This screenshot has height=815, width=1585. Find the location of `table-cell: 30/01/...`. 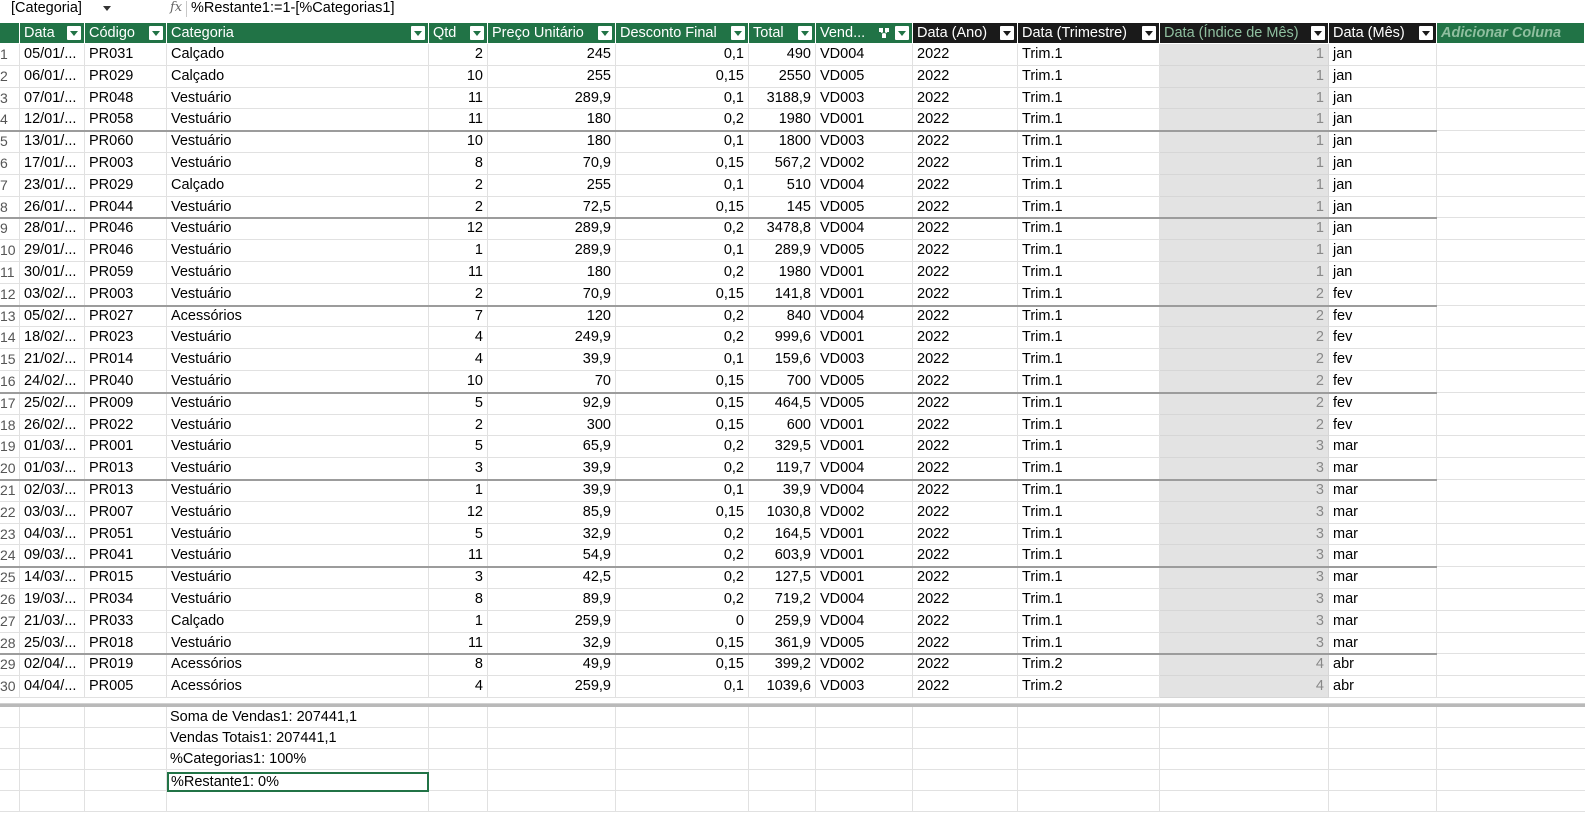

table-cell: 30/01/... is located at coordinates (52, 273).